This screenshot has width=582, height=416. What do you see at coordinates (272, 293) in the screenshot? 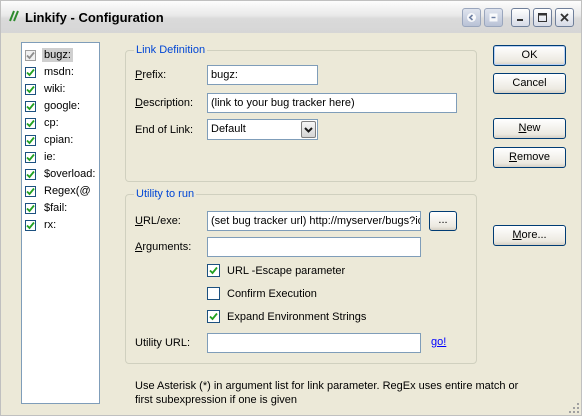
I see `confirm-execution-label: Confirm Execution` at bounding box center [272, 293].